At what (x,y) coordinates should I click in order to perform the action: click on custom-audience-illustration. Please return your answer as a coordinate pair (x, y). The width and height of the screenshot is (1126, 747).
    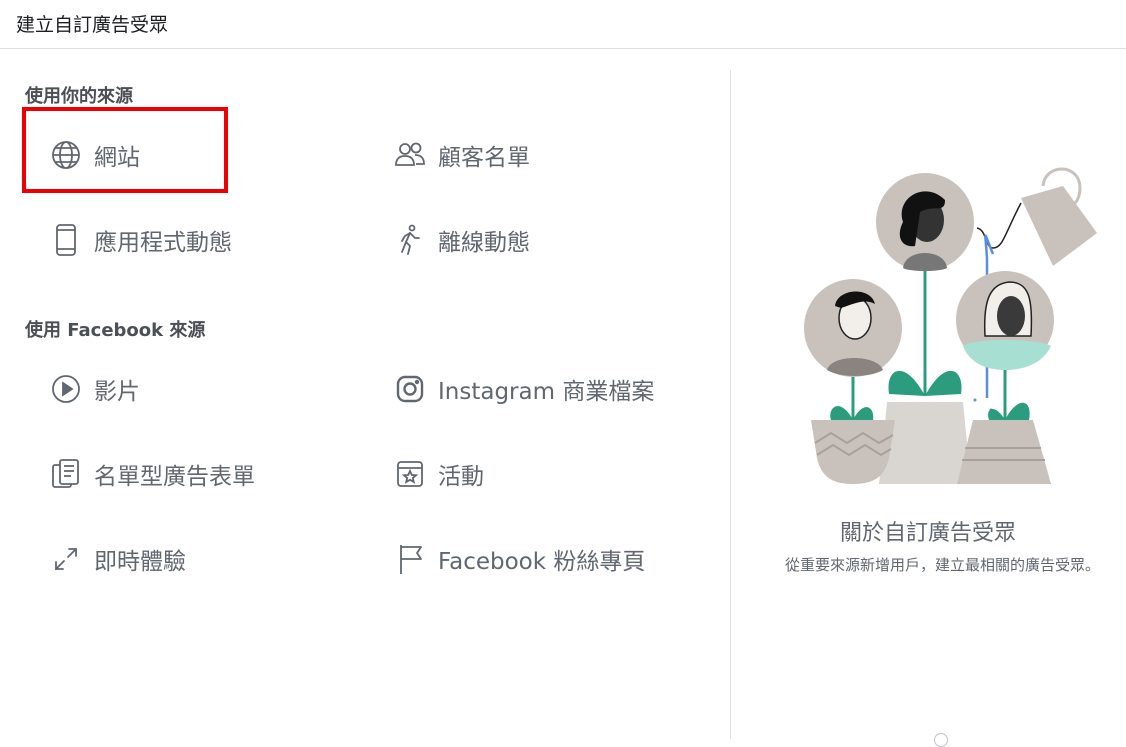
    Looking at the image, I should click on (950, 325).